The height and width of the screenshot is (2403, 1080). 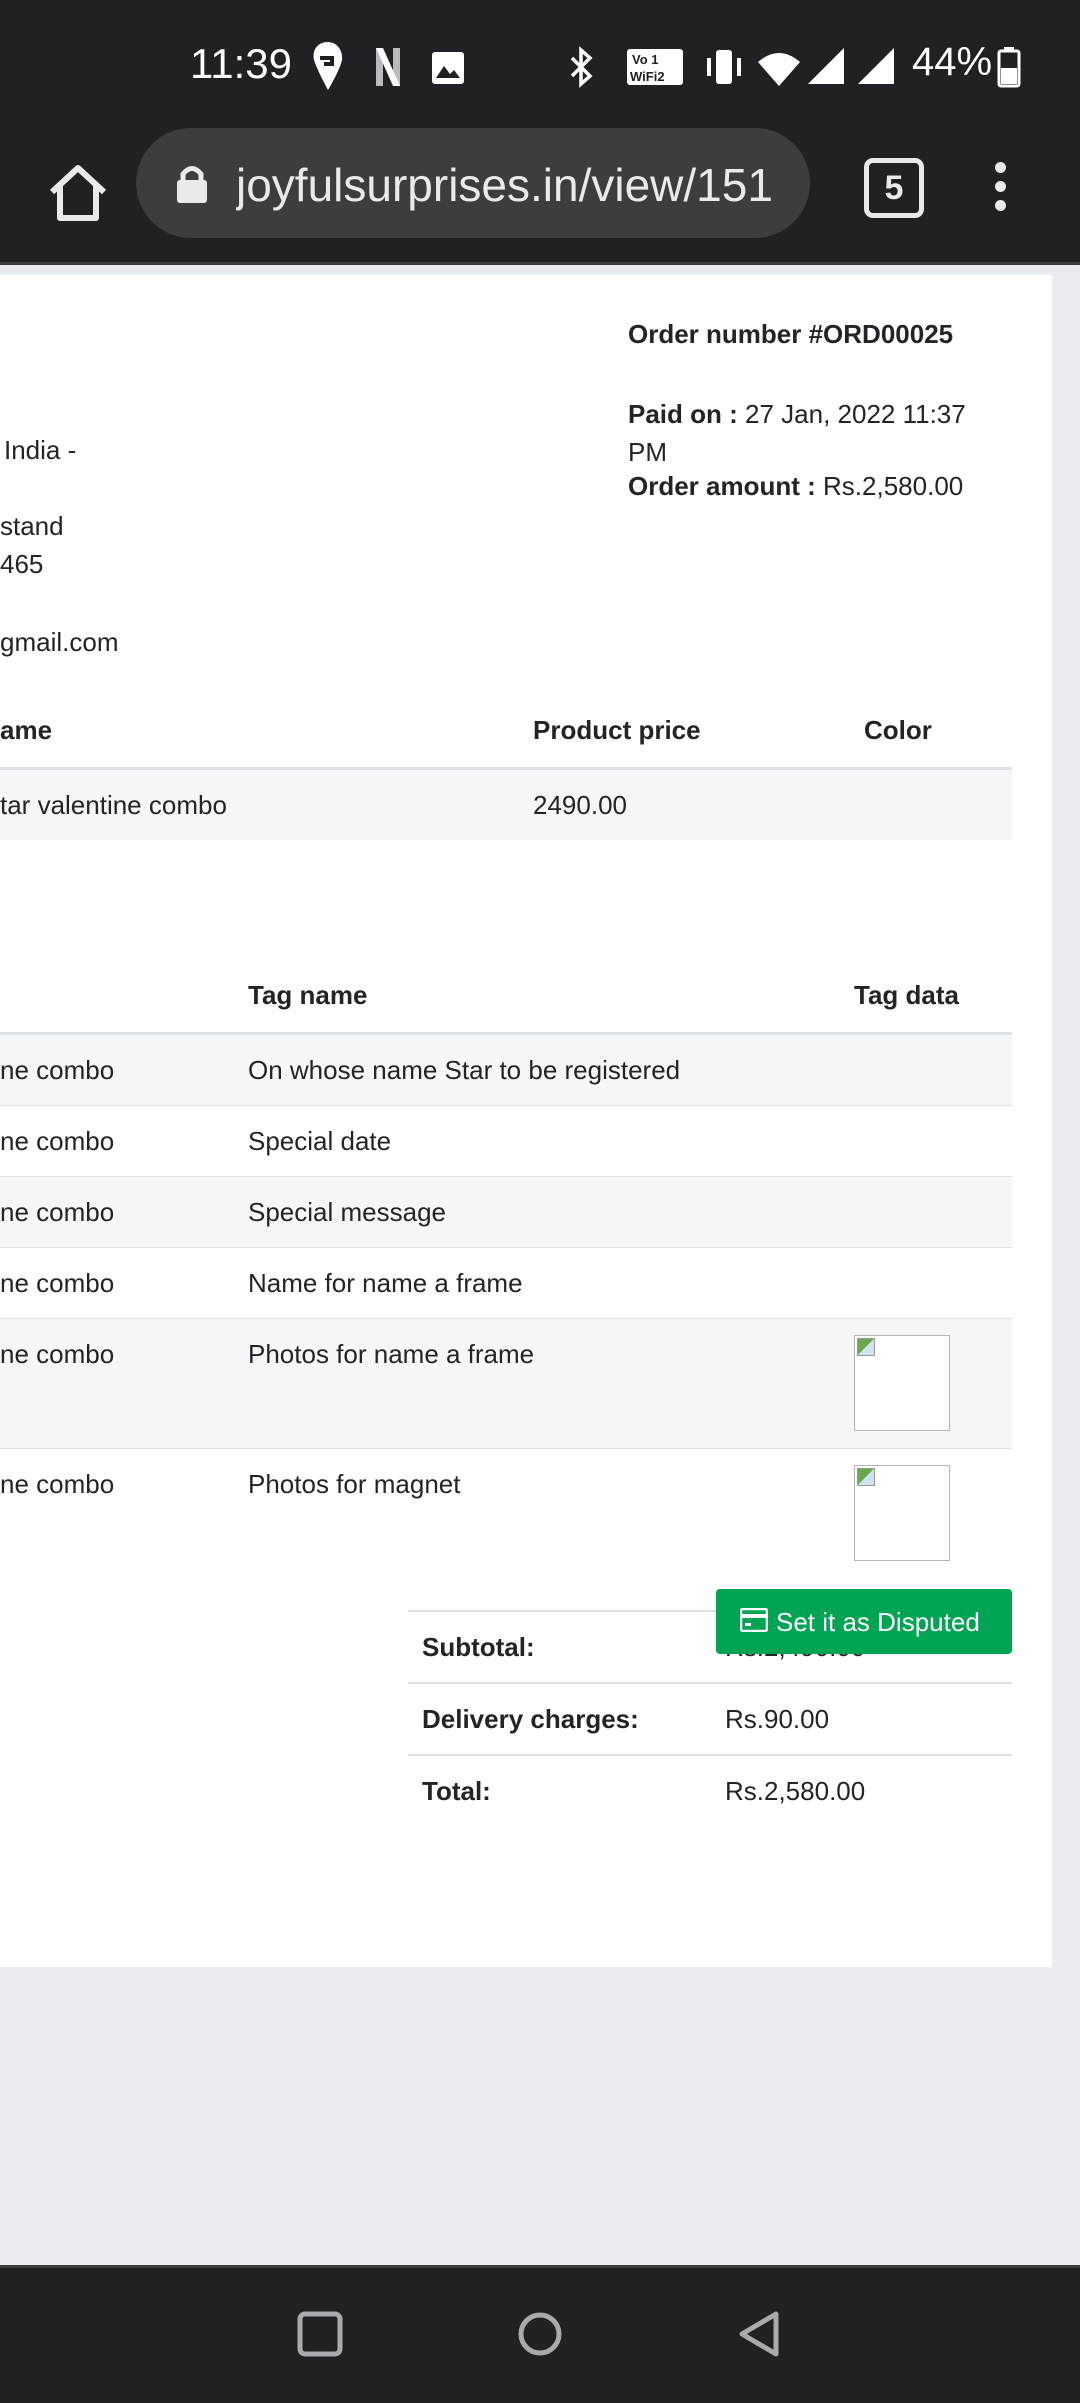 I want to click on delivery-value: Rs.90.00, so click(x=777, y=1719).